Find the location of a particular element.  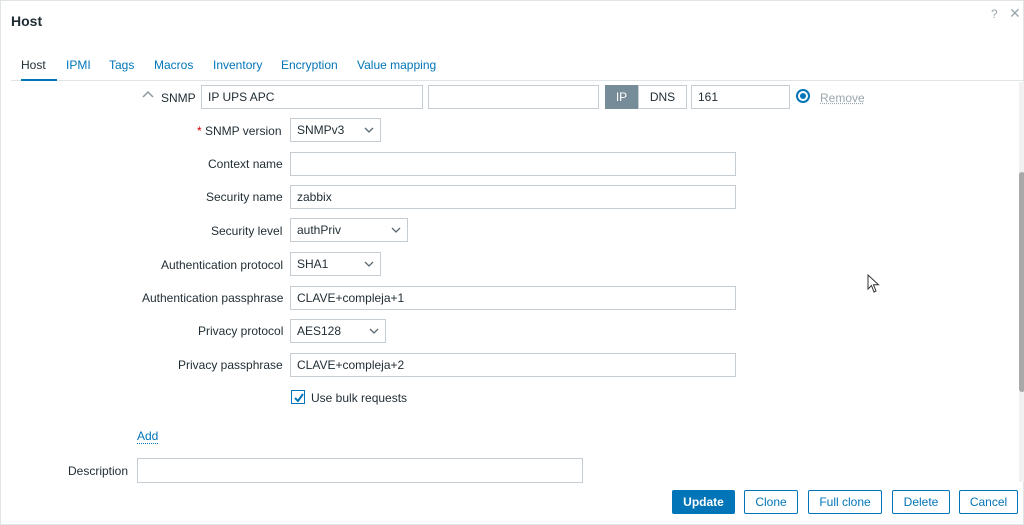

add-interface-link: Add is located at coordinates (148, 437).